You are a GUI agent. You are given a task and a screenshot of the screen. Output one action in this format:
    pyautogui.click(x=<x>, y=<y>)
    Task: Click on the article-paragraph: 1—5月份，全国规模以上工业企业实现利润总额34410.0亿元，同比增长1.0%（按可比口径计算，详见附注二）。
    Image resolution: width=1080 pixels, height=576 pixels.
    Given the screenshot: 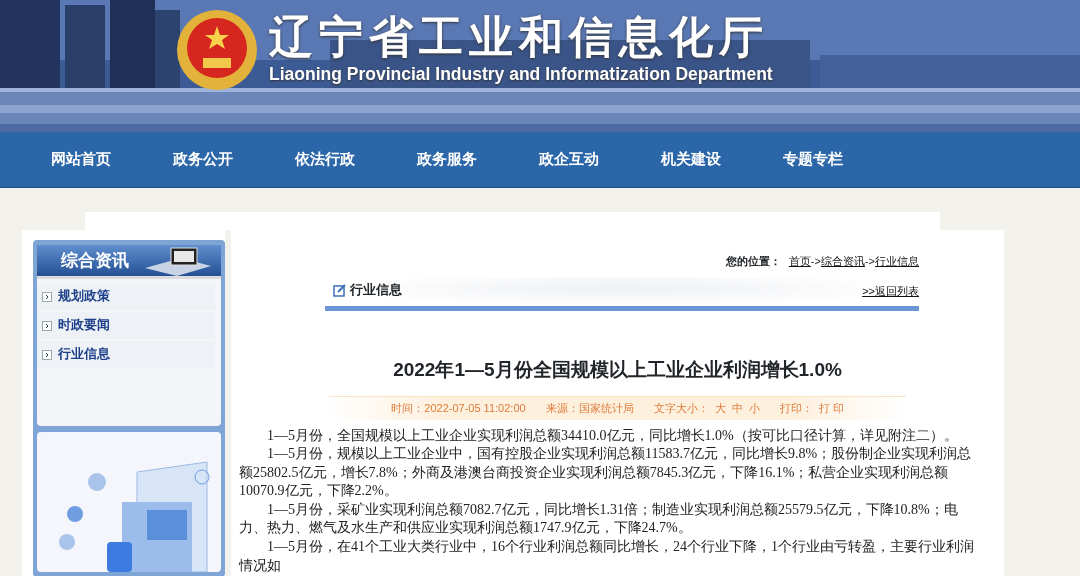 What is the action you would take?
    pyautogui.click(x=612, y=435)
    